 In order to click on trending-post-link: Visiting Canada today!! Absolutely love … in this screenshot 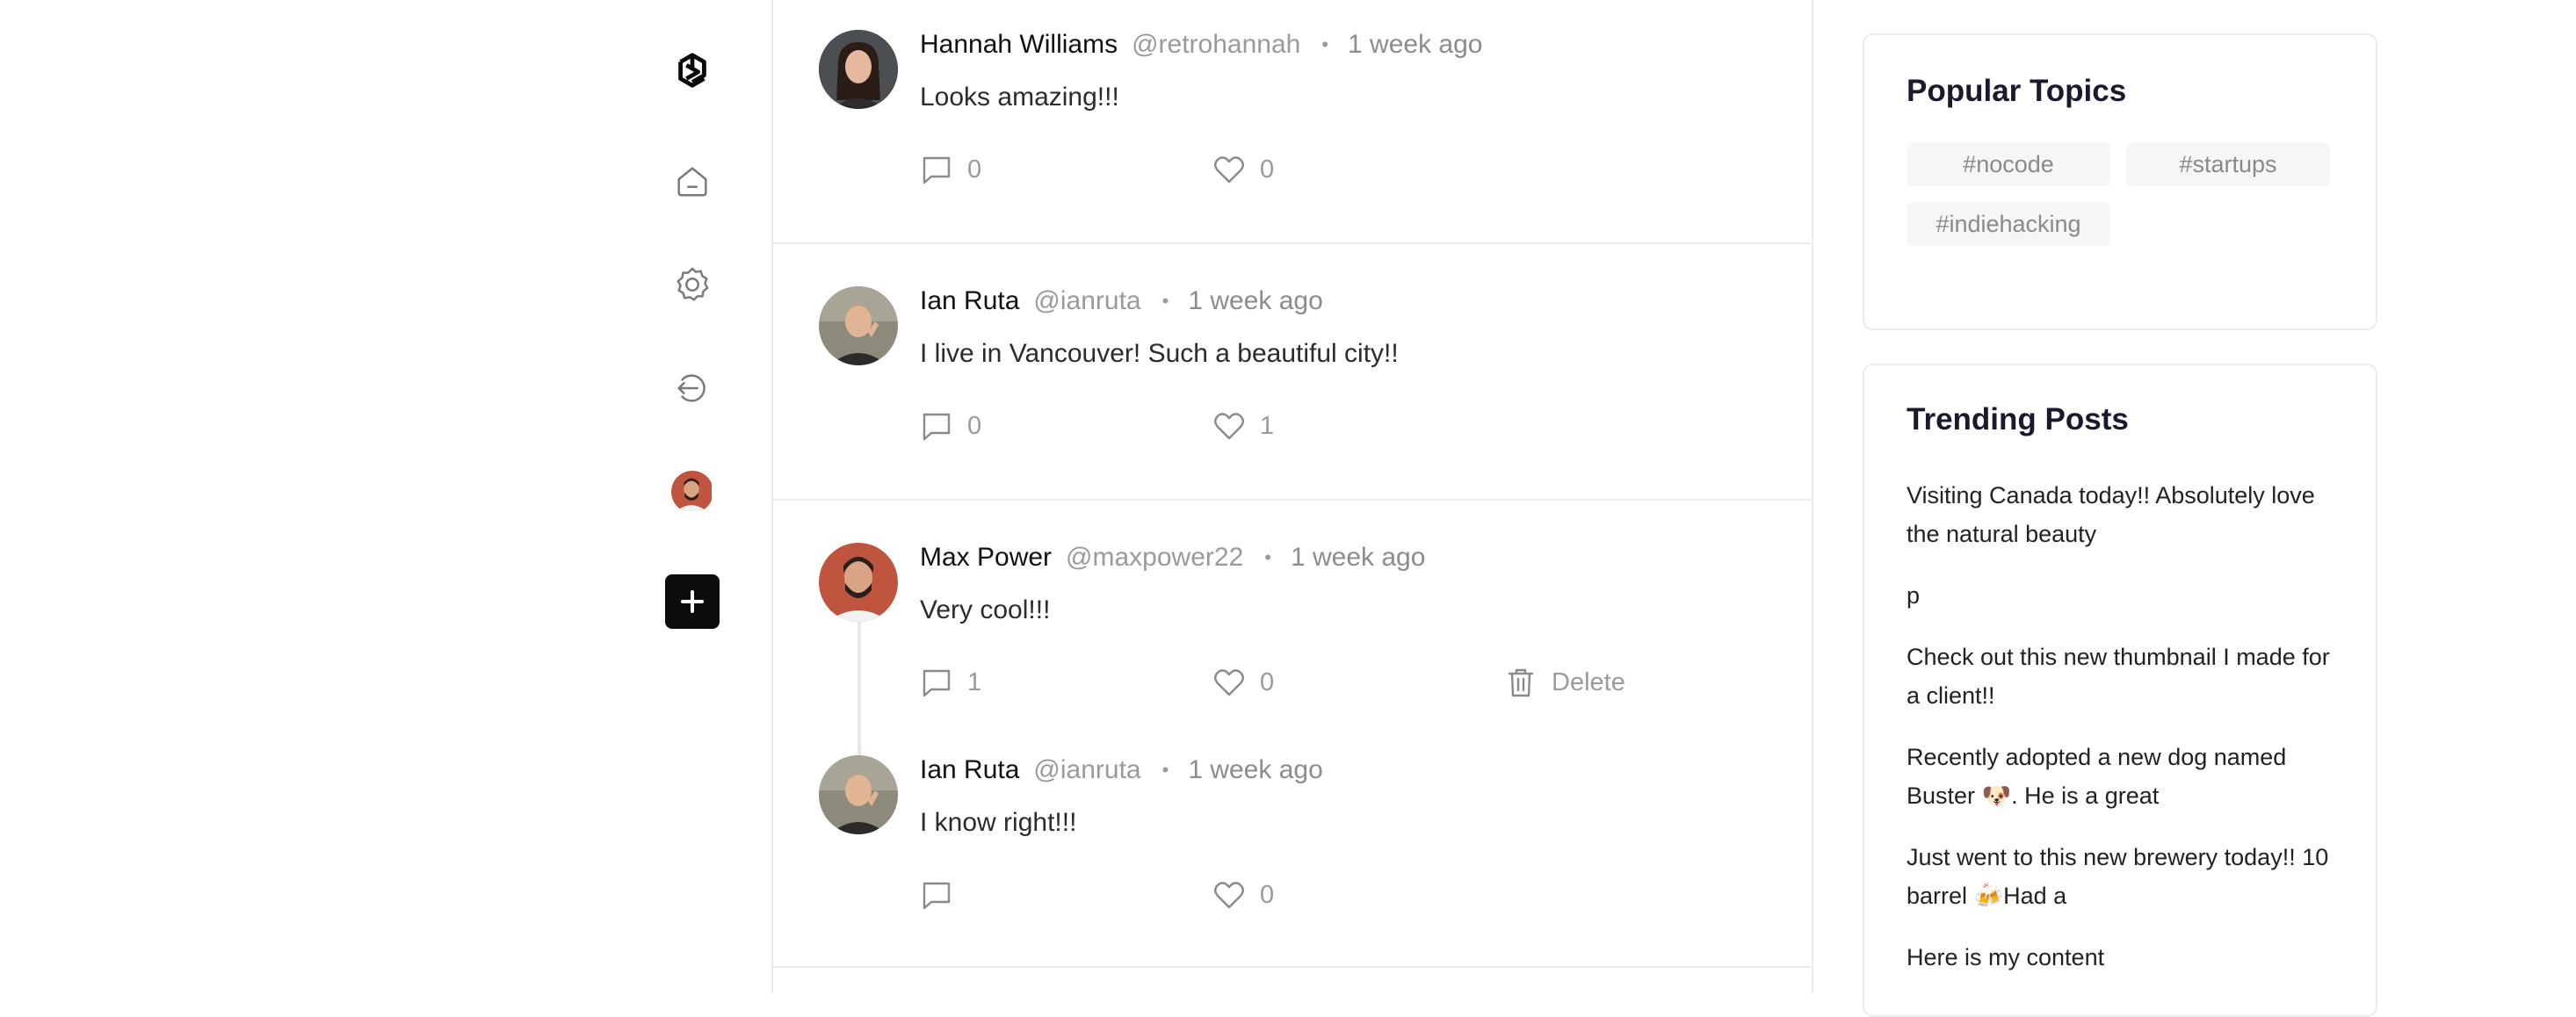, I will do `click(2126, 515)`.